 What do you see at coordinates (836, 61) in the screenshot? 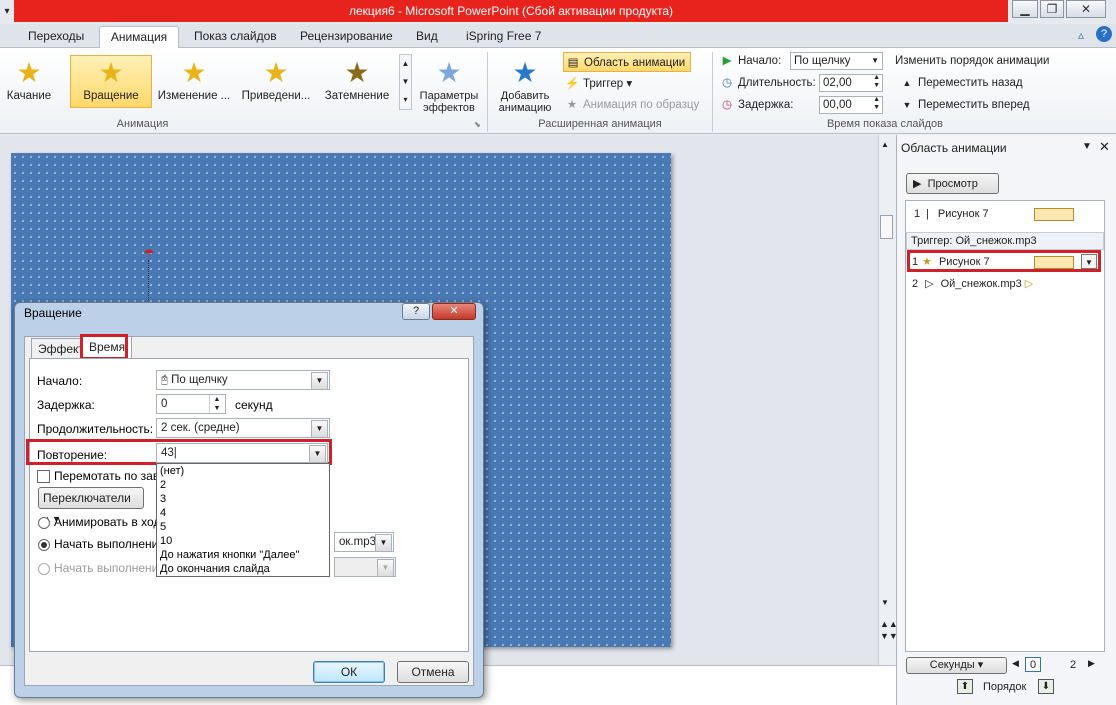
I see `start-select: По щелчку ▼` at bounding box center [836, 61].